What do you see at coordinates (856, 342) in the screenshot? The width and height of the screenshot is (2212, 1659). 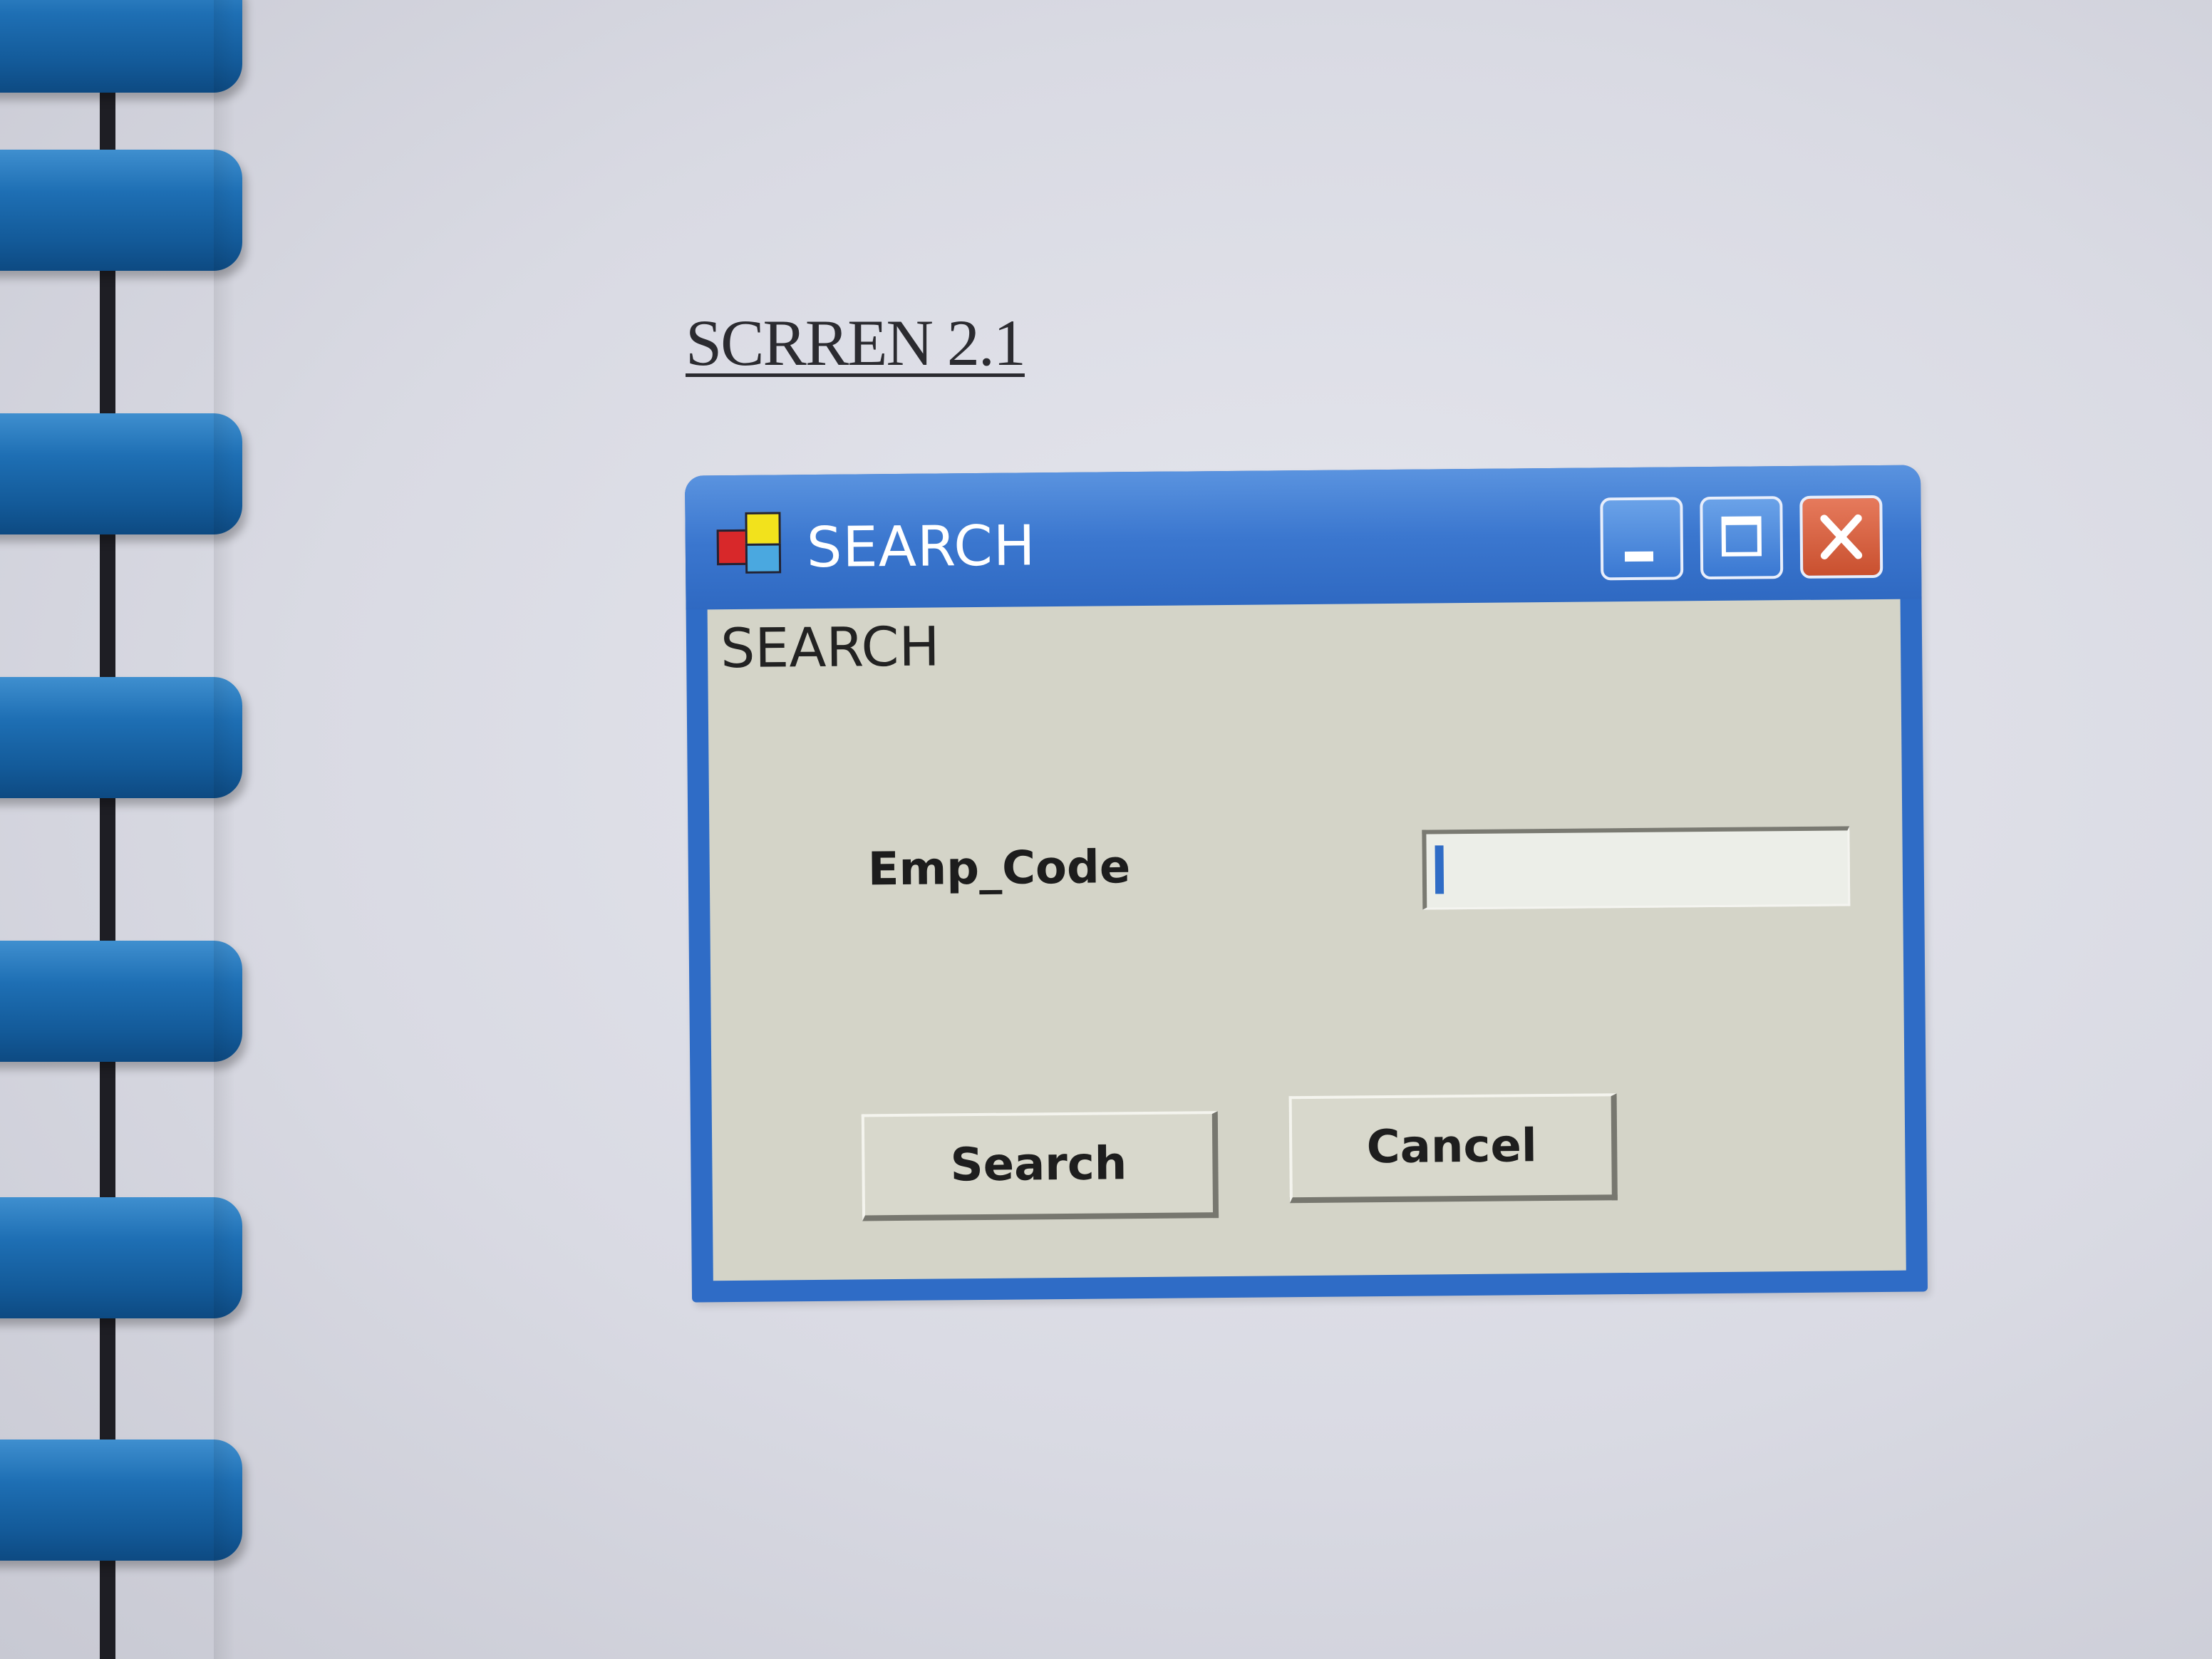 I see `document-heading: SCRREN 2.1` at bounding box center [856, 342].